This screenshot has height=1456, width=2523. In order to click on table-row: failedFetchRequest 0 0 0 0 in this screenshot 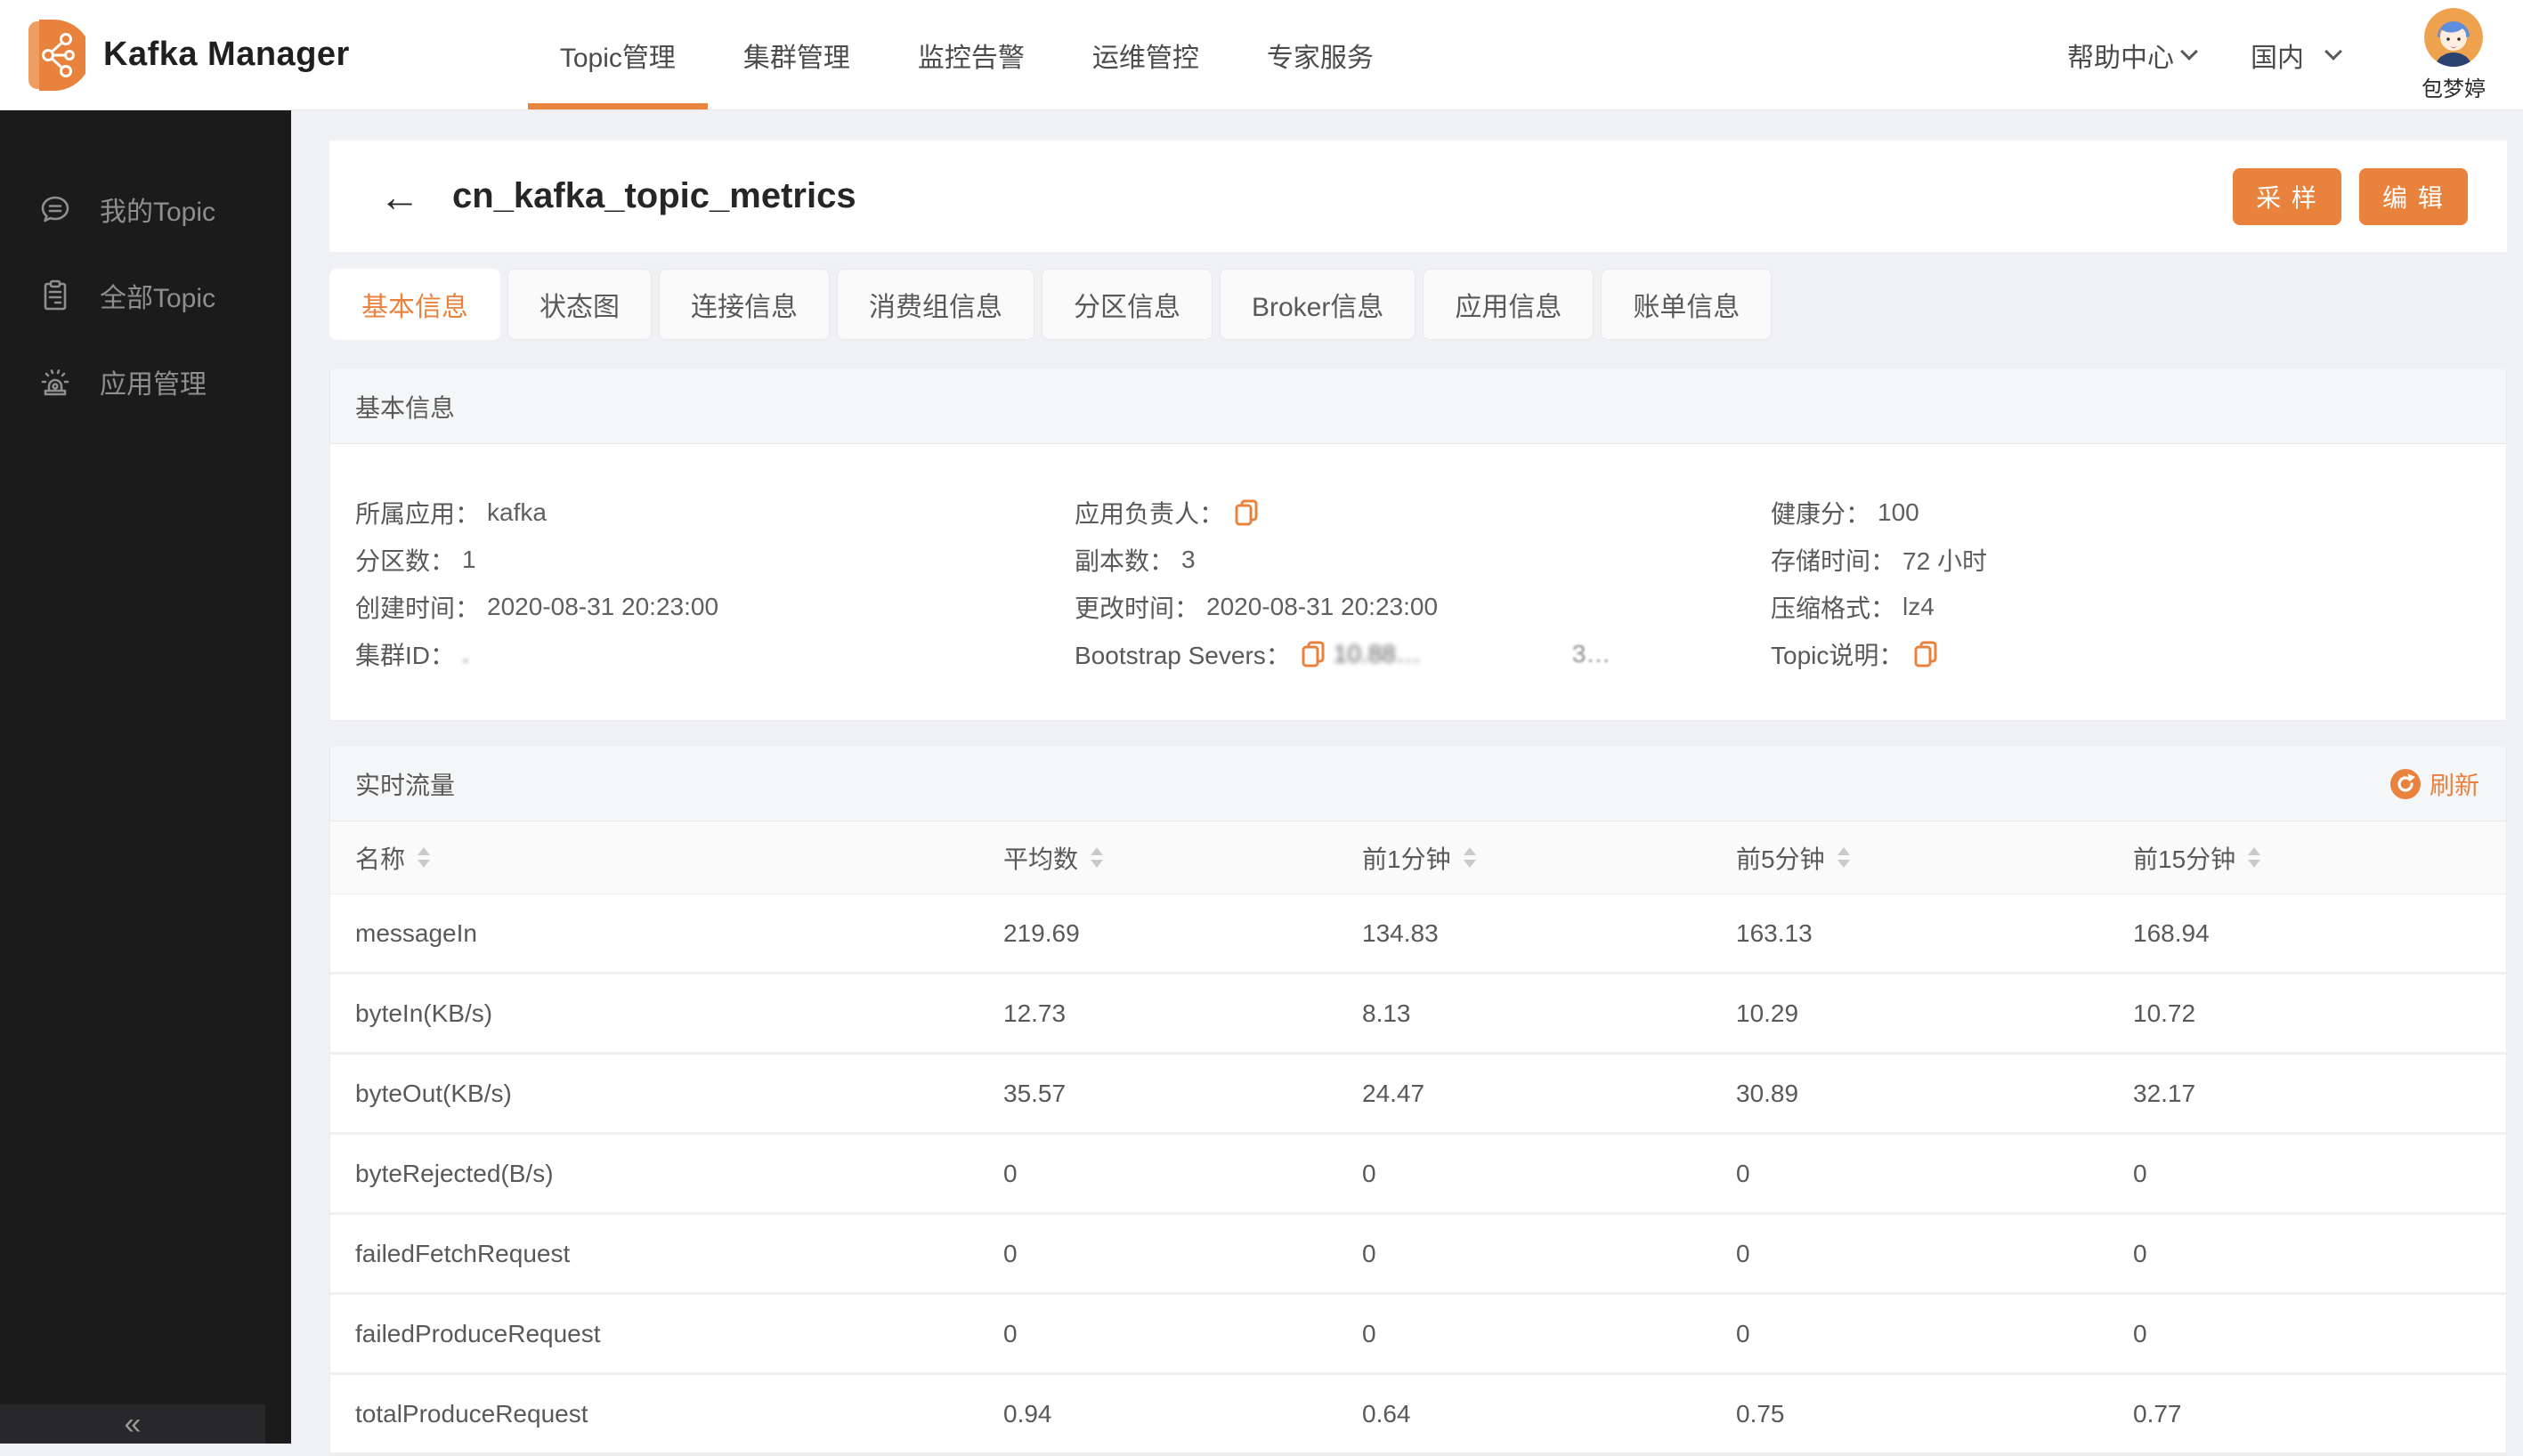, I will do `click(1418, 1255)`.